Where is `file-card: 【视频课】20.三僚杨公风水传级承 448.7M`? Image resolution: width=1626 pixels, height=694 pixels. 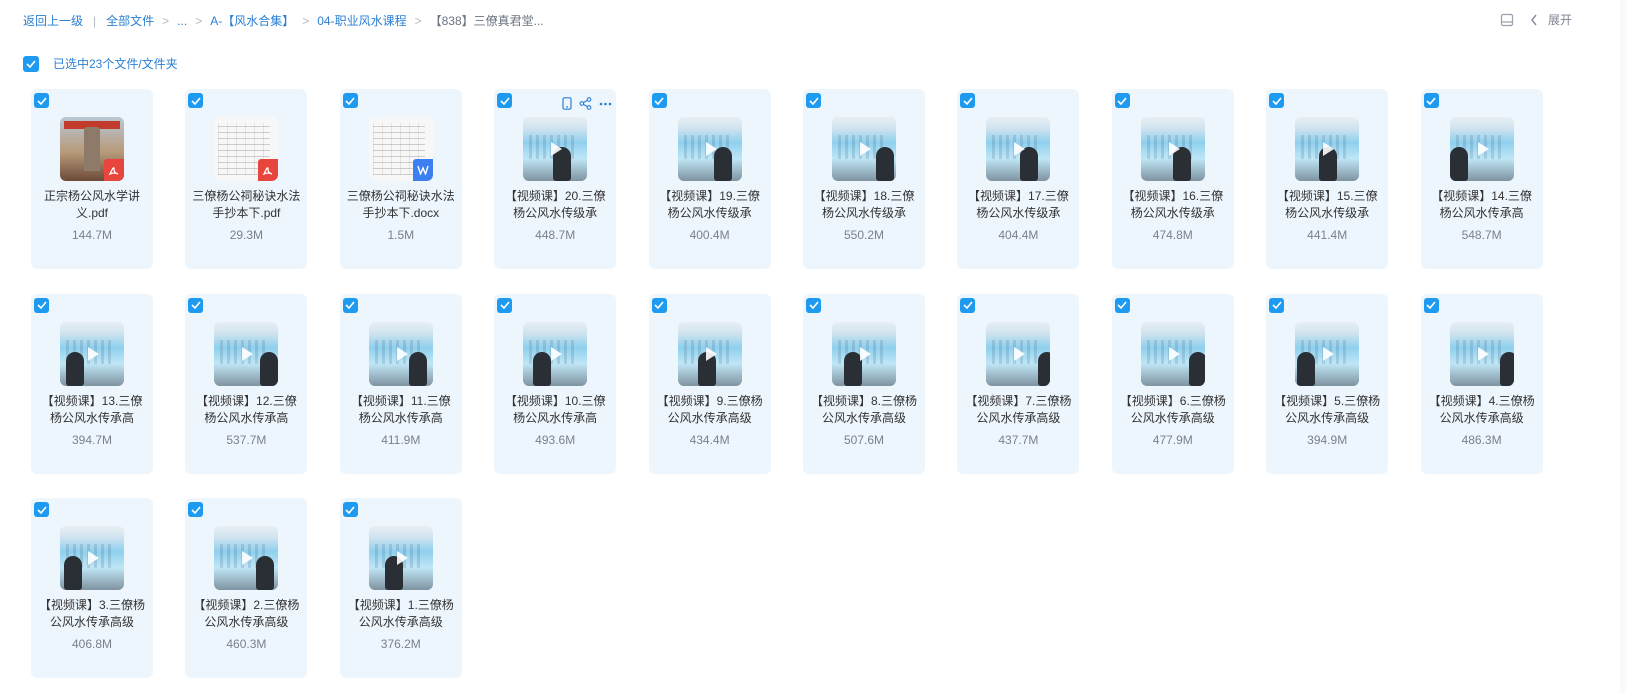
file-card: 【视频课】20.三僚杨公风水传级承 448.7M is located at coordinates (555, 179).